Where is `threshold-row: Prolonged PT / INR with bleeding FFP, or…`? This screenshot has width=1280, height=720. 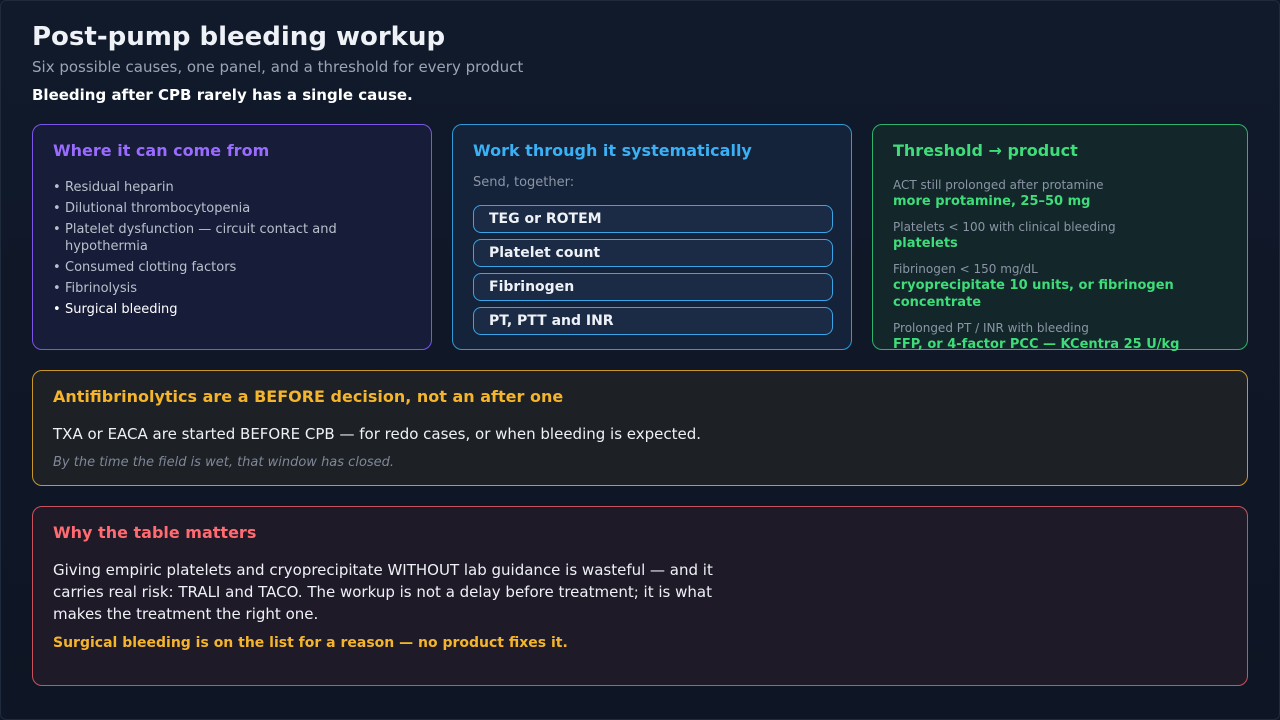 threshold-row: Prolonged PT / INR with bleeding FFP, or… is located at coordinates (1063, 336).